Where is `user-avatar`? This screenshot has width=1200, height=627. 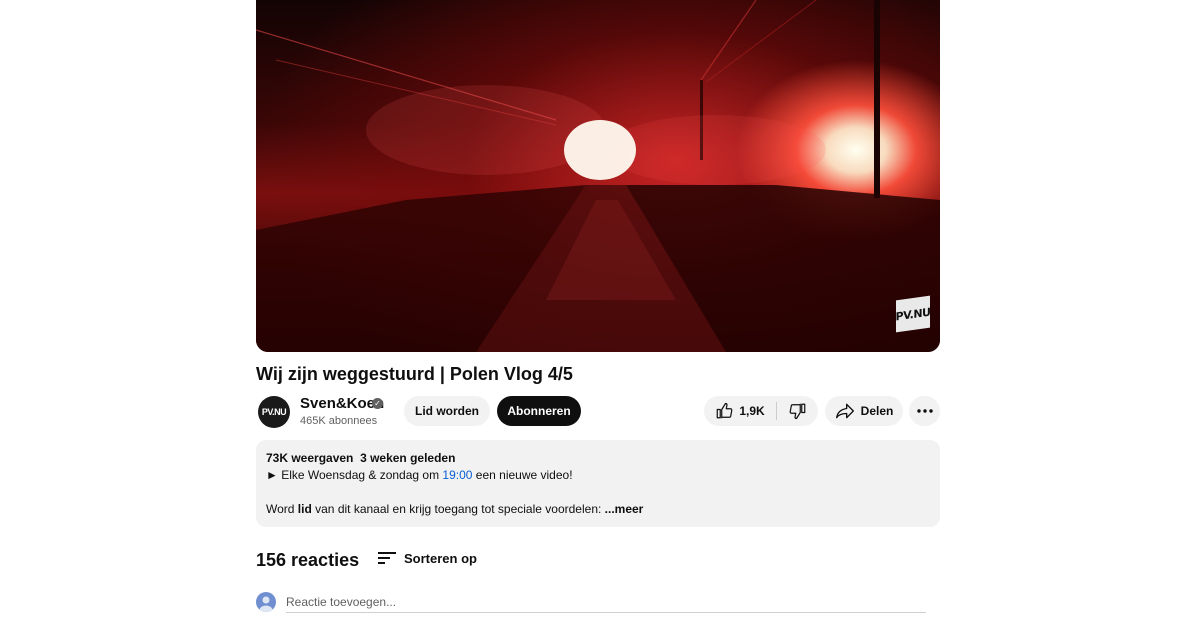
user-avatar is located at coordinates (266, 602).